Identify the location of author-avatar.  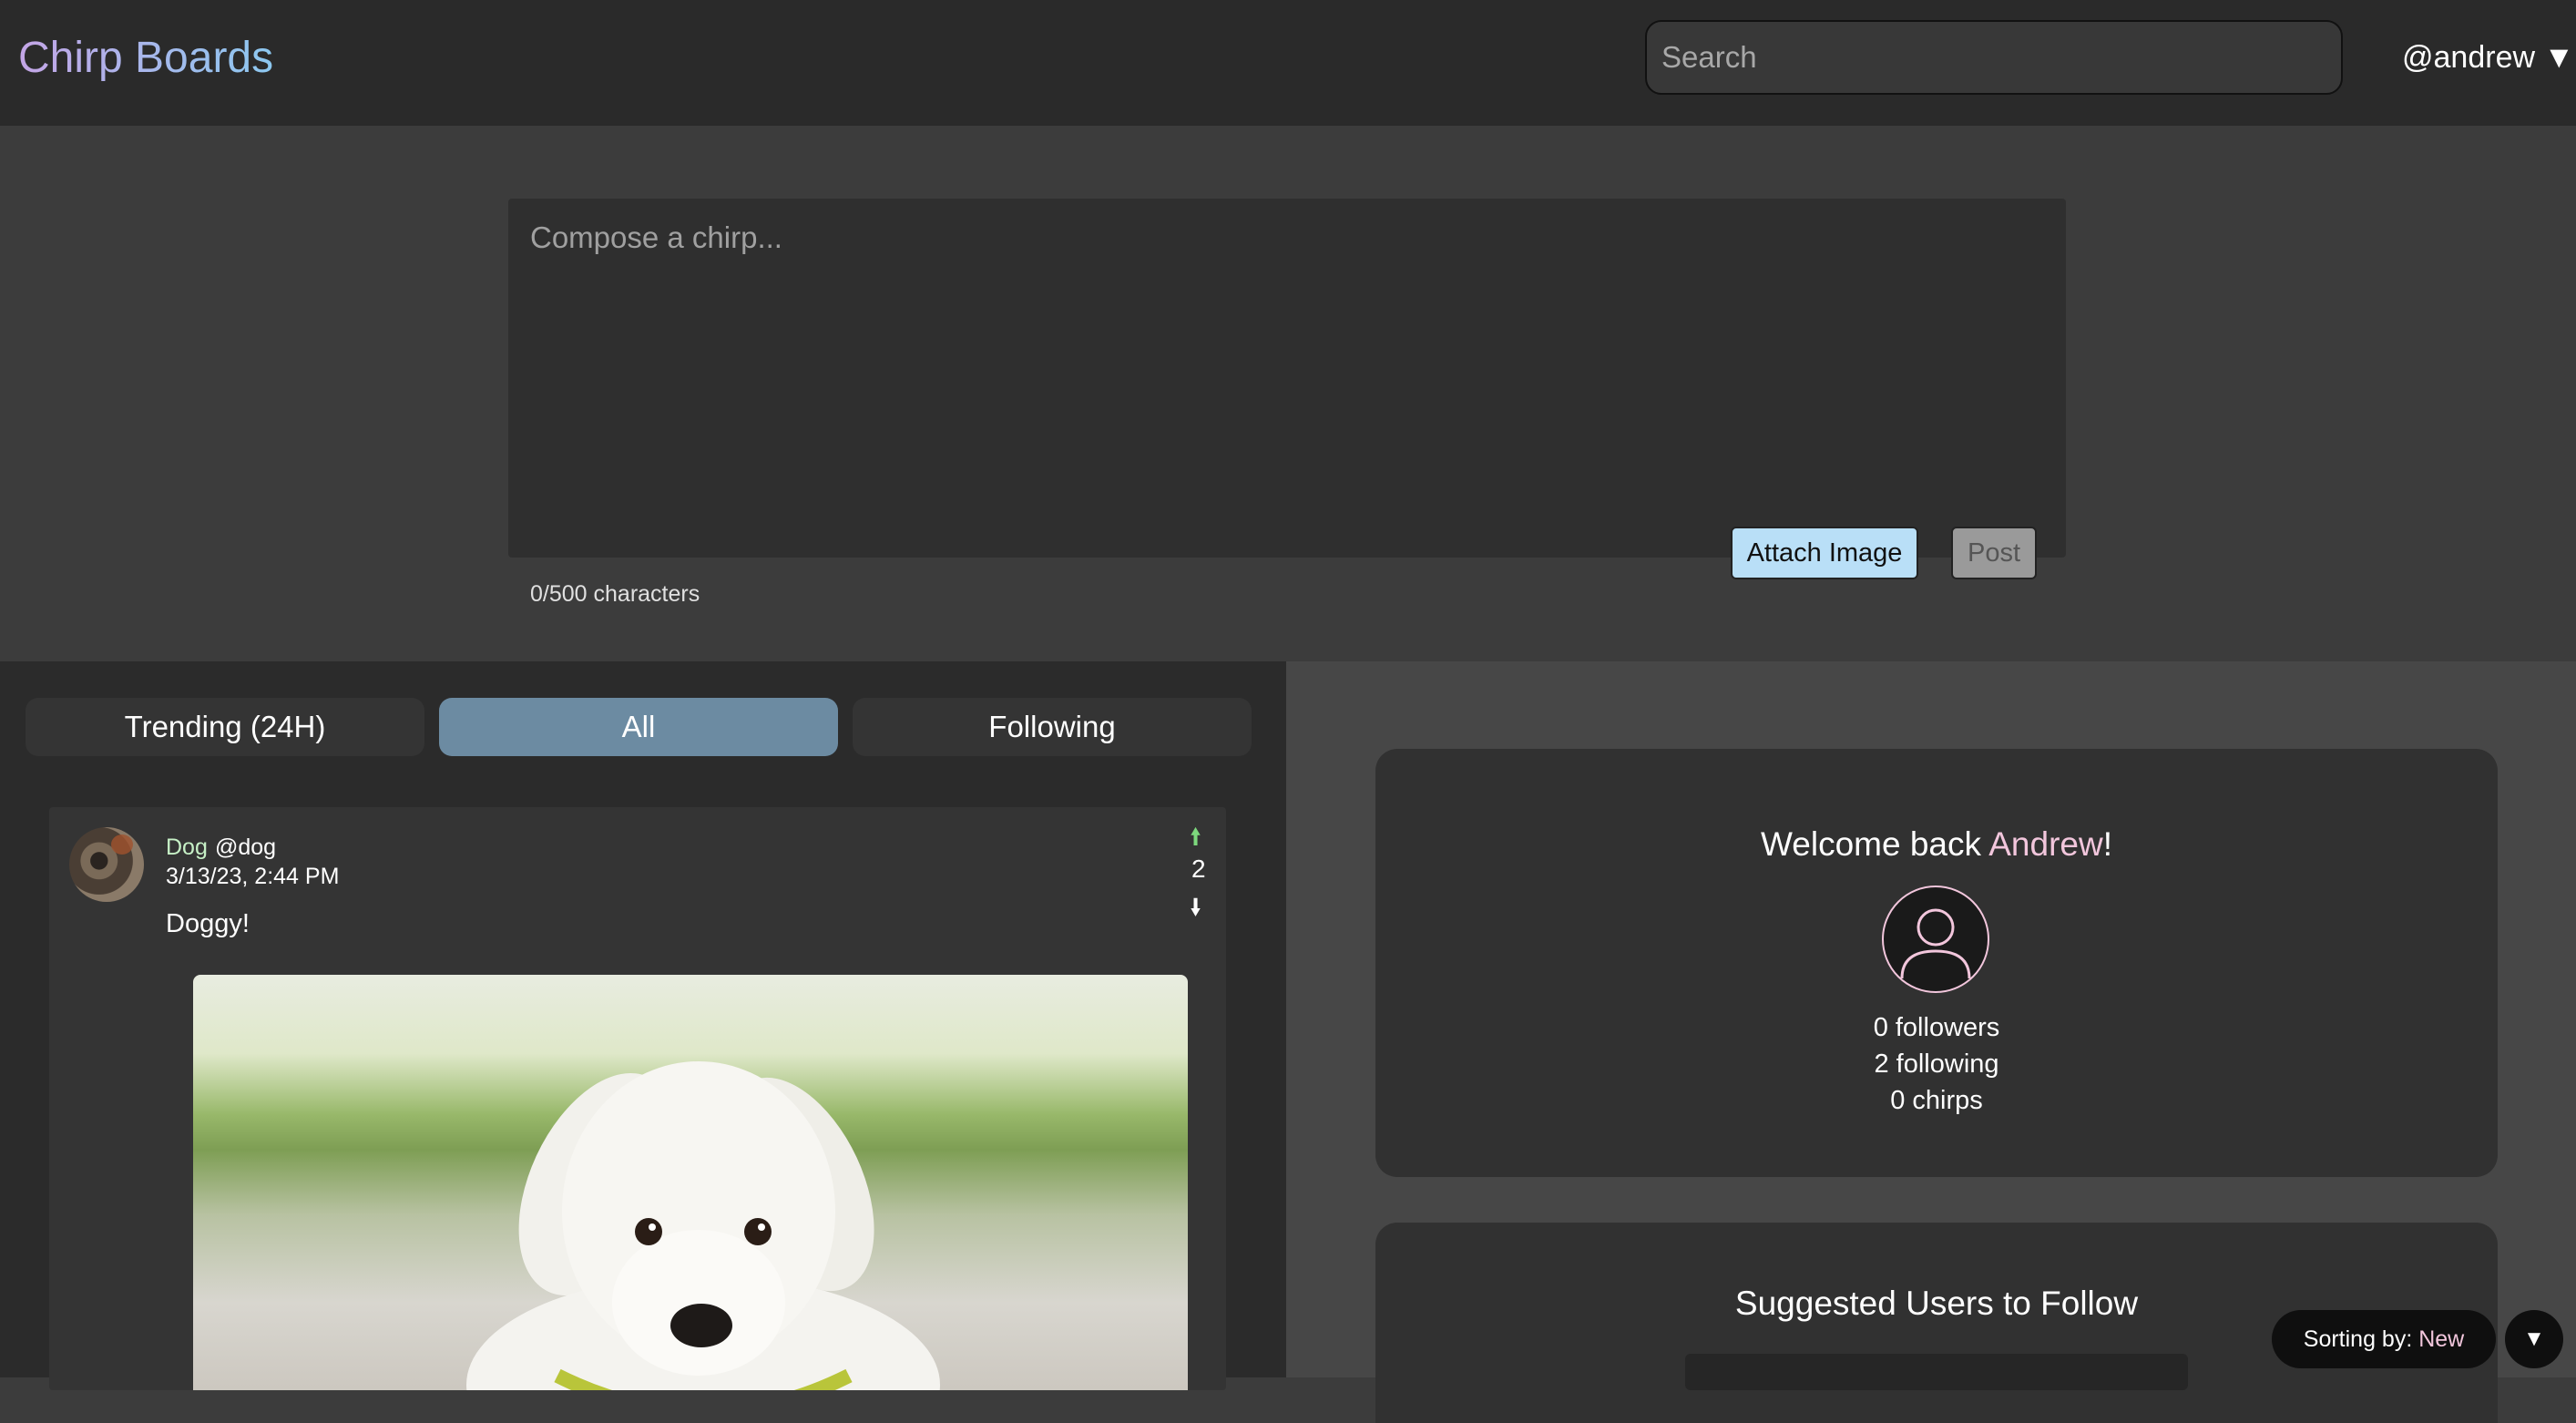
(106, 864).